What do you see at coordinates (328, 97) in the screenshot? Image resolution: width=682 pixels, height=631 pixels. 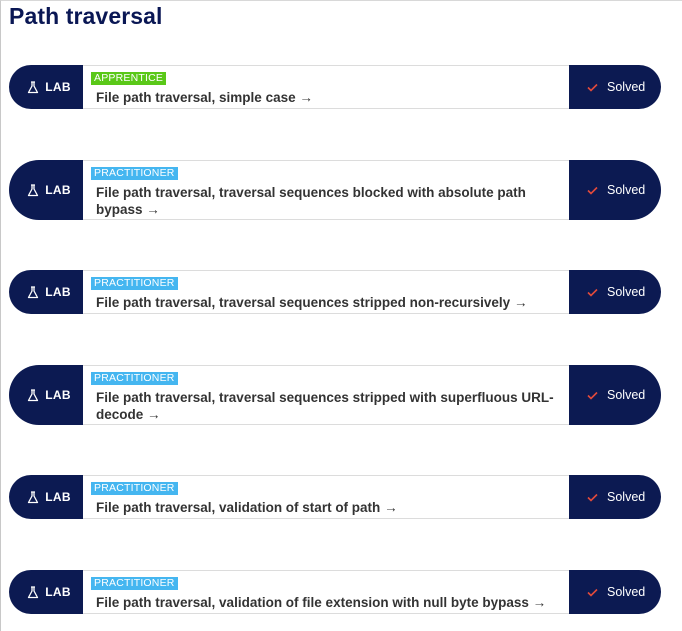 I see `lab-title-link: File path traversal, simple case →` at bounding box center [328, 97].